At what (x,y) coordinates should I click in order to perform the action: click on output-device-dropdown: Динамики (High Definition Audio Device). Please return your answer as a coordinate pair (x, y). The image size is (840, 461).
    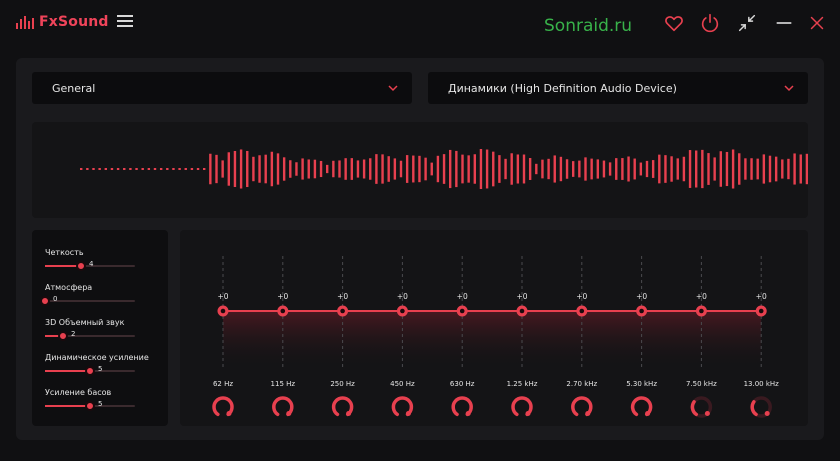
    Looking at the image, I should click on (618, 88).